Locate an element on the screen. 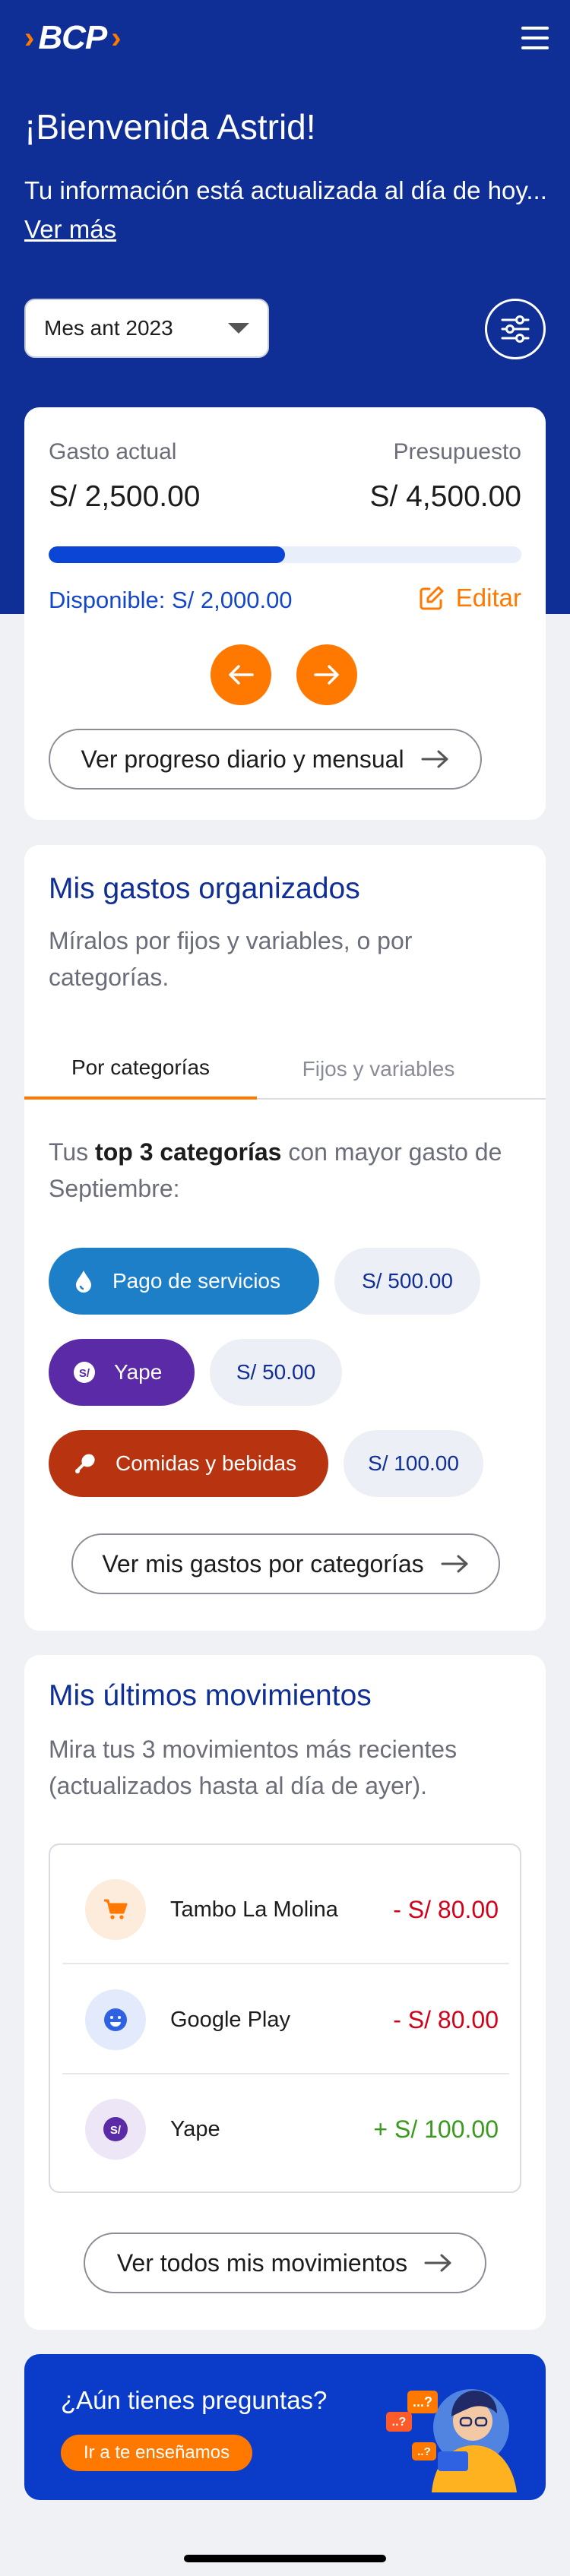 The height and width of the screenshot is (2576, 570). arrow-left-icon is located at coordinates (242, 675).